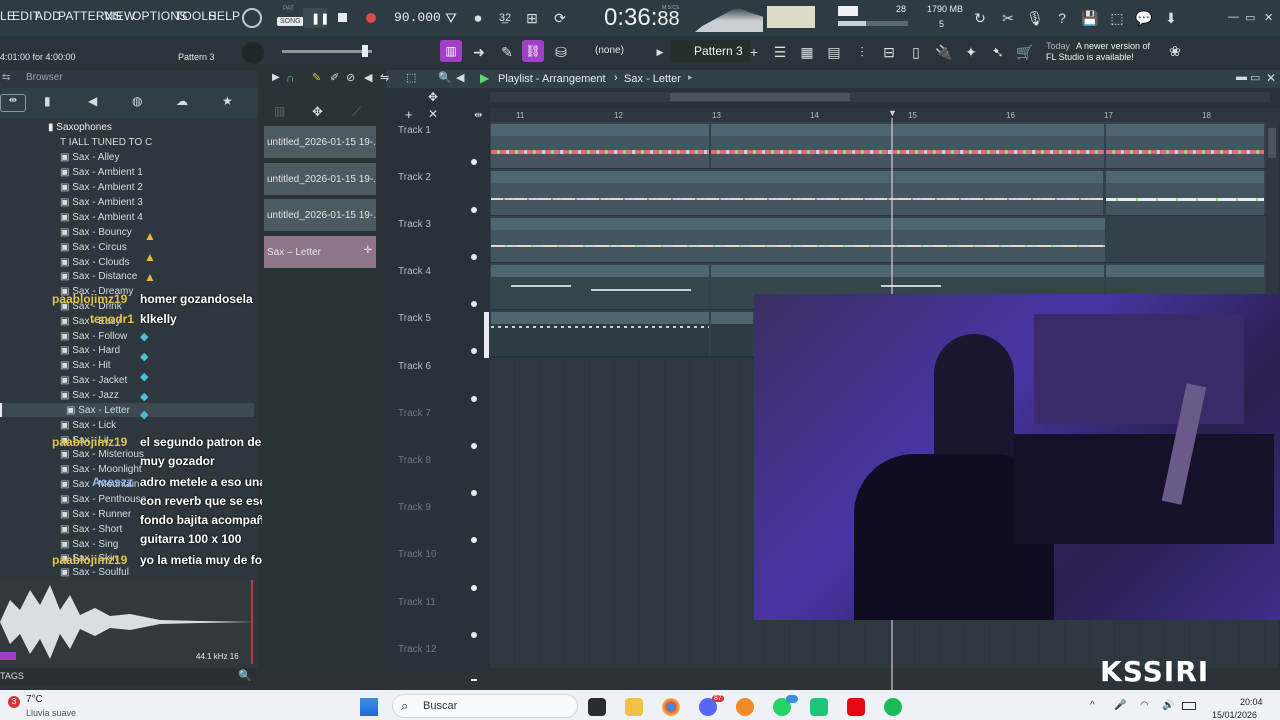 This screenshot has width=1280, height=720. What do you see at coordinates (478, 115) in the screenshot?
I see `arrow-lr-icon: ⇹` at bounding box center [478, 115].